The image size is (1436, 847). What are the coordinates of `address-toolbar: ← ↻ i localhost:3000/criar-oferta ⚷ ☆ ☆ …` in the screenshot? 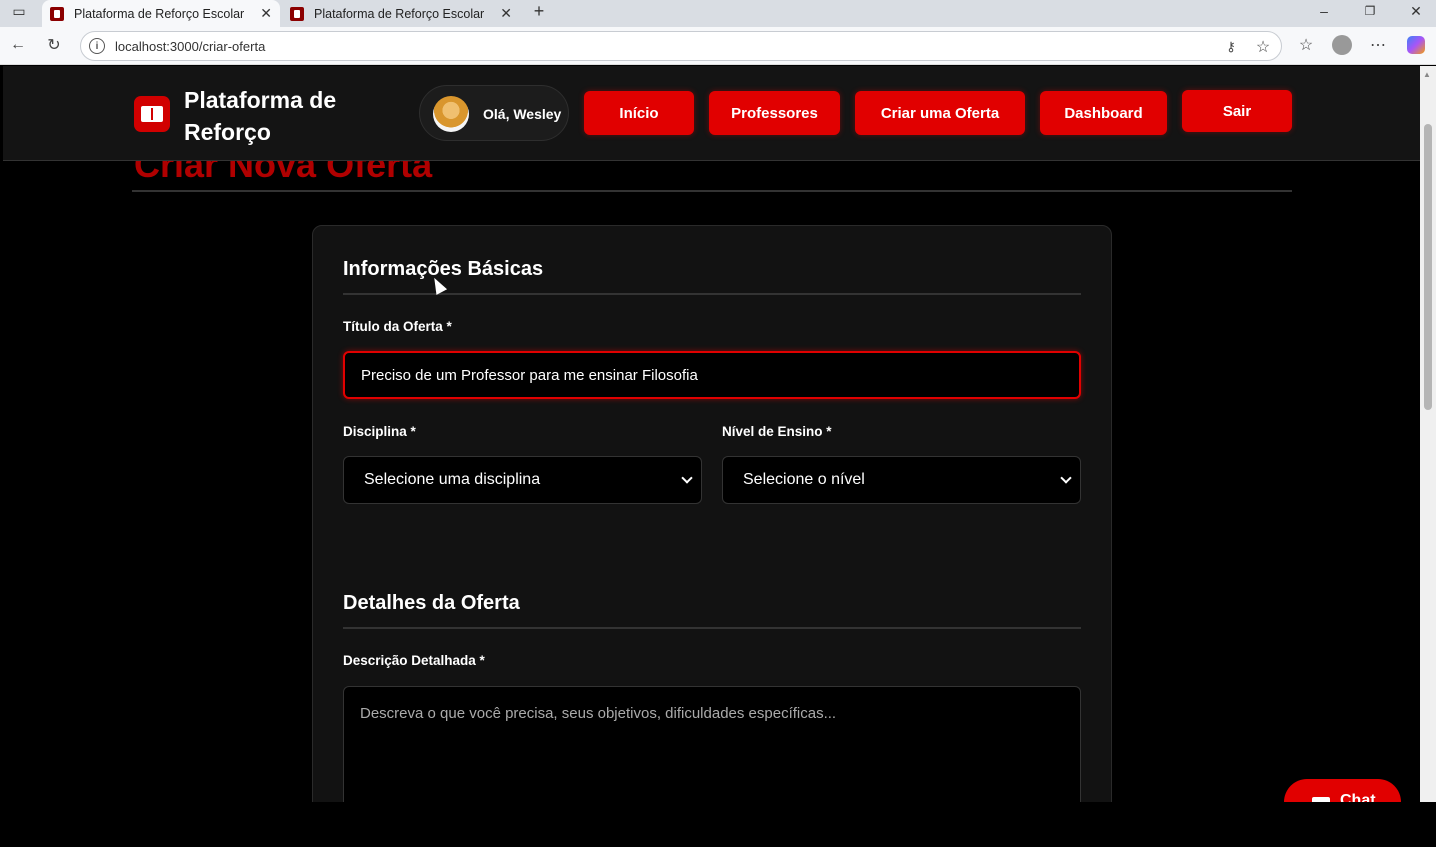 It's located at (718, 46).